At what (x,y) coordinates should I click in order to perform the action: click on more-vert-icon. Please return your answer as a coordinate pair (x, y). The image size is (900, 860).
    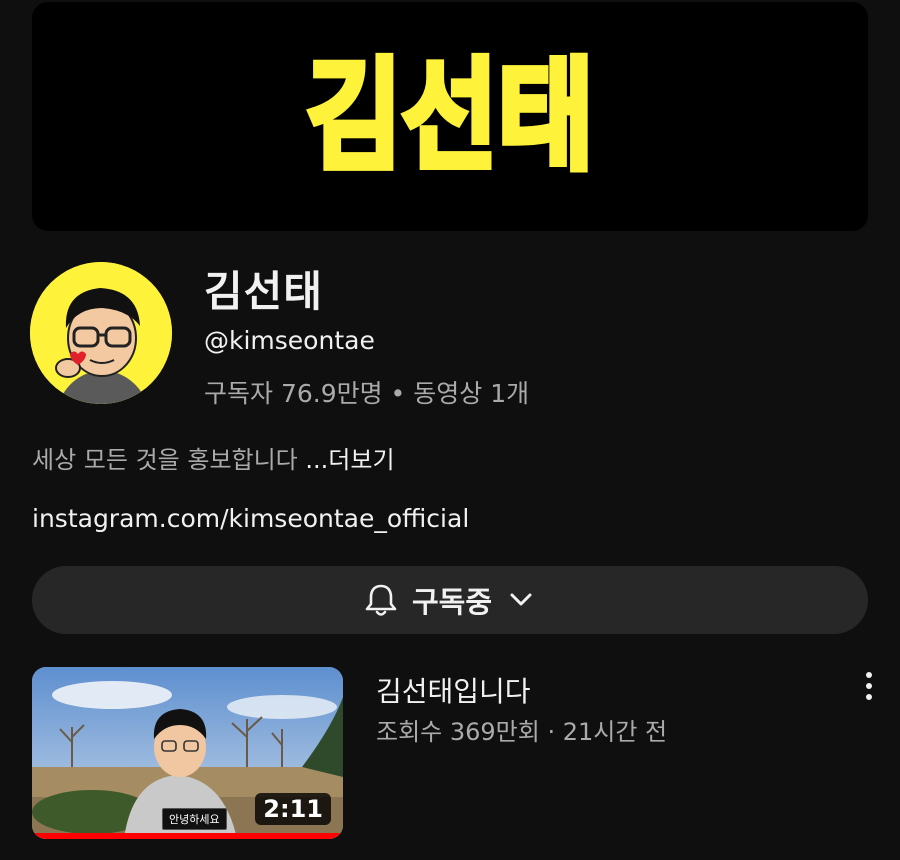
    Looking at the image, I should click on (869, 686).